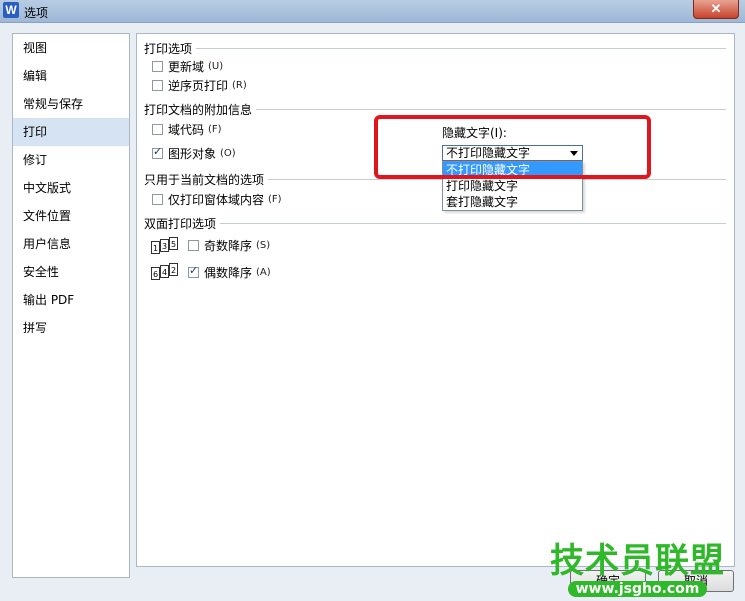 Image resolution: width=745 pixels, height=601 pixels. What do you see at coordinates (716, 9) in the screenshot?
I see `close-button: ✕` at bounding box center [716, 9].